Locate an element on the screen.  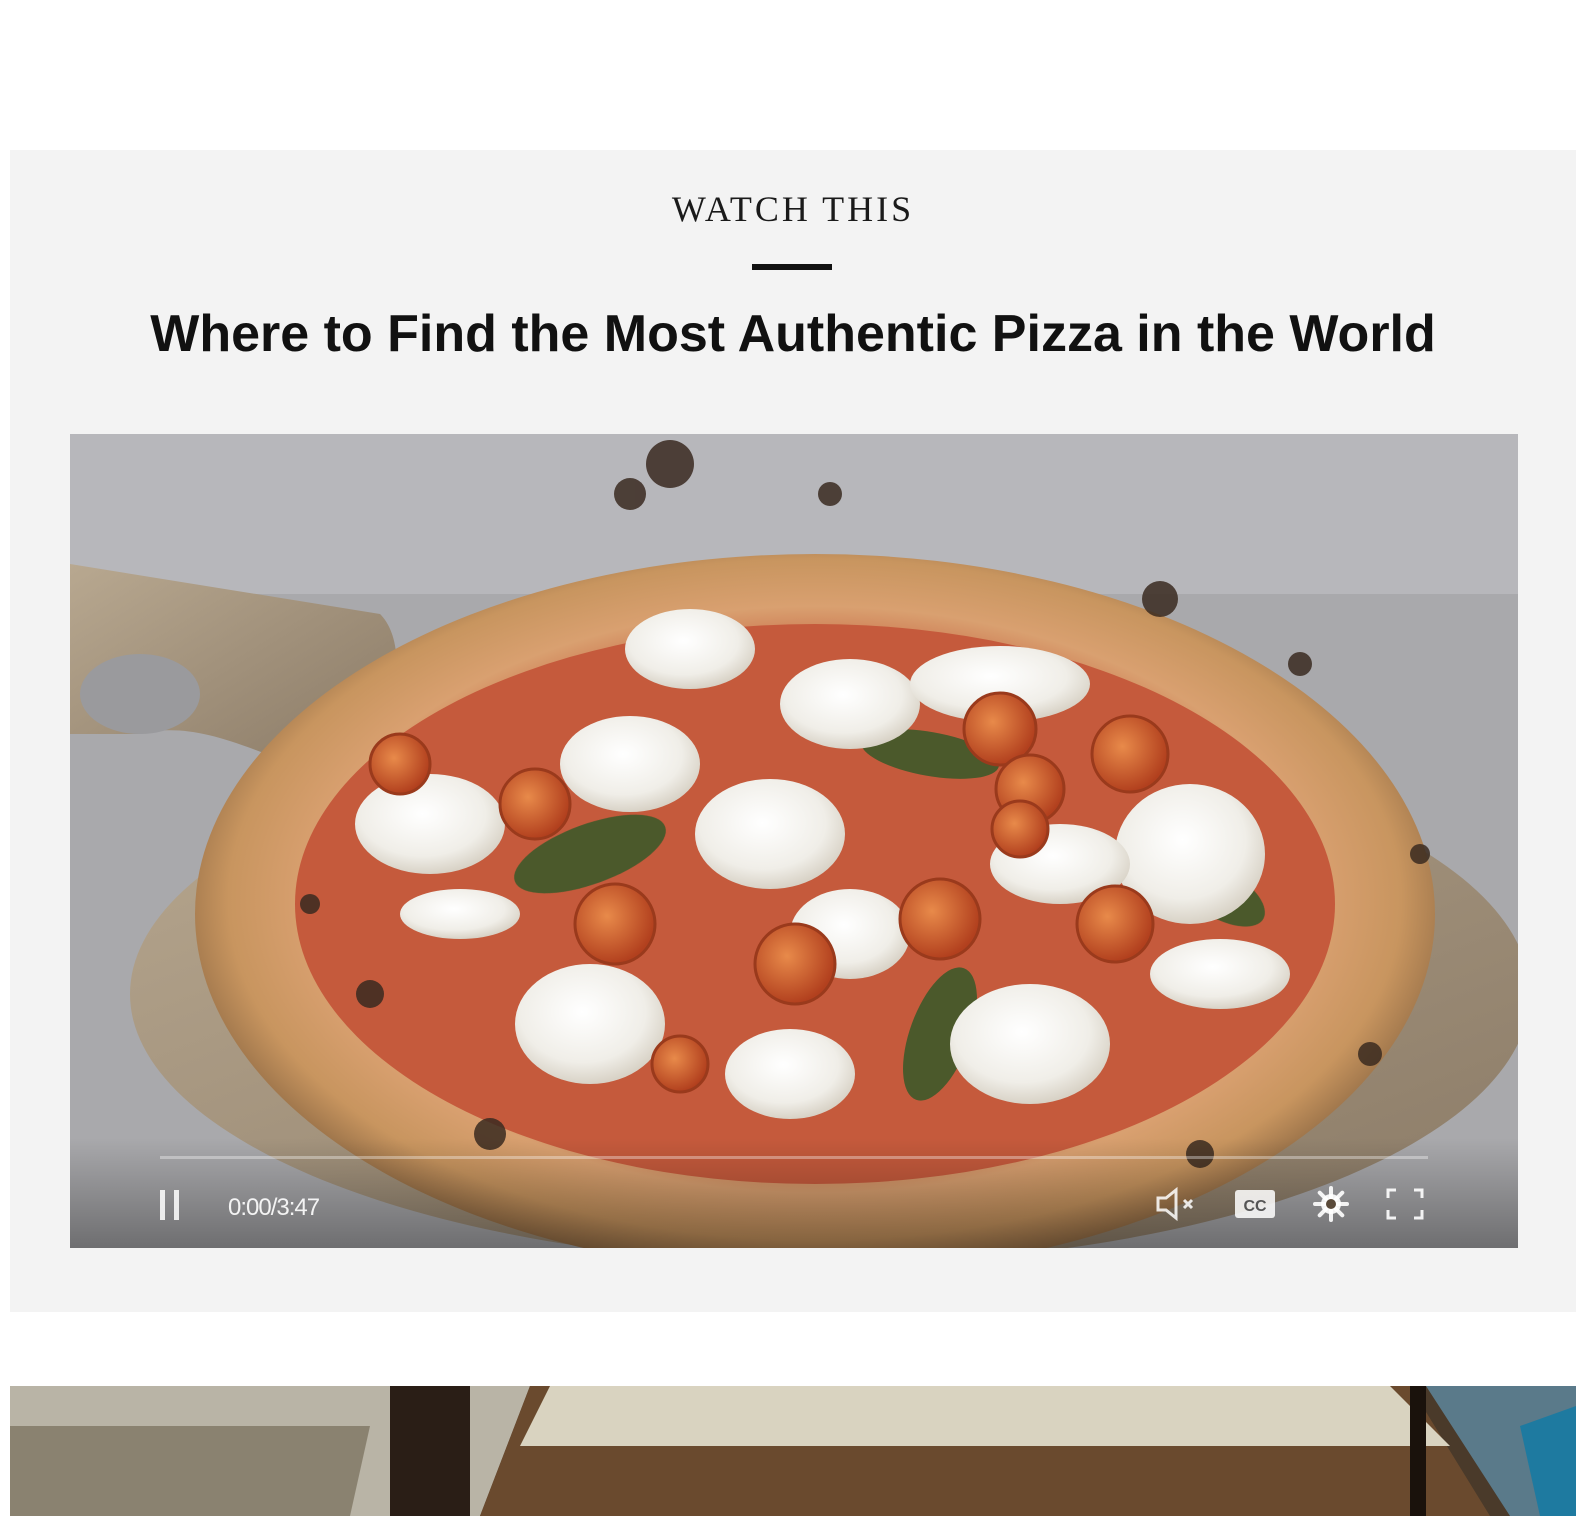
restaurant-interior-image is located at coordinates (793, 1451).